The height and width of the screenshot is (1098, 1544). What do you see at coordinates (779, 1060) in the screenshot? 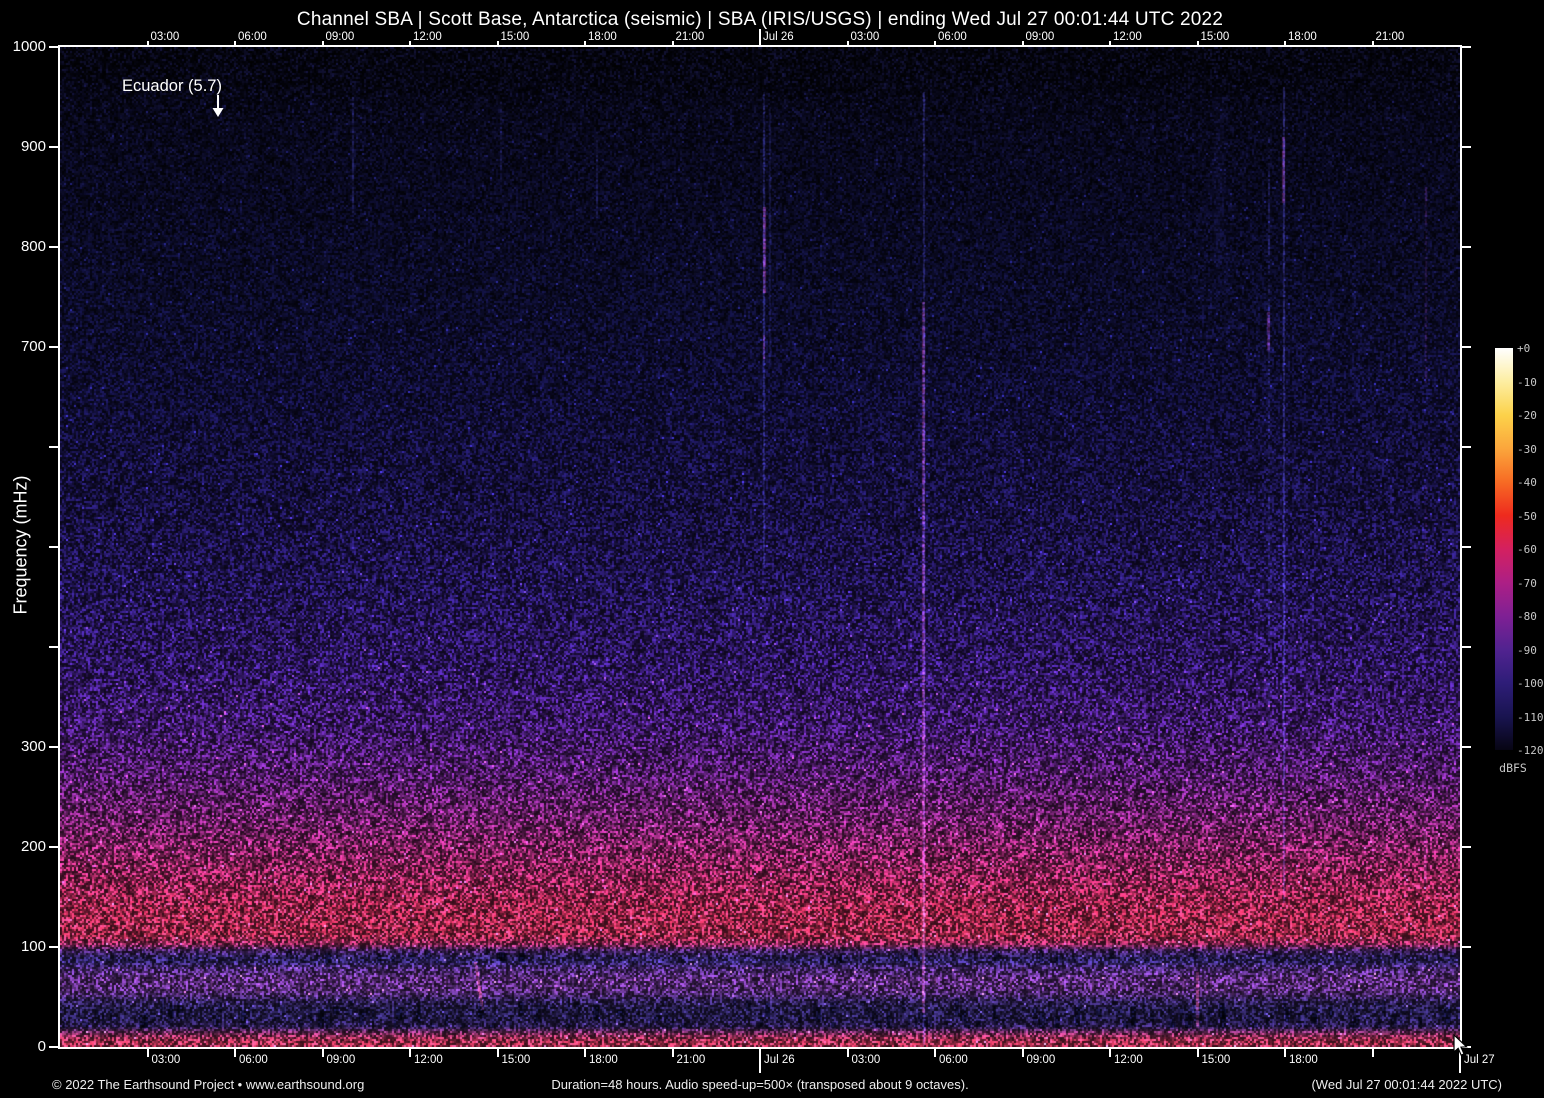
I see `x-tick-label-bottom: Jul 26` at bounding box center [779, 1060].